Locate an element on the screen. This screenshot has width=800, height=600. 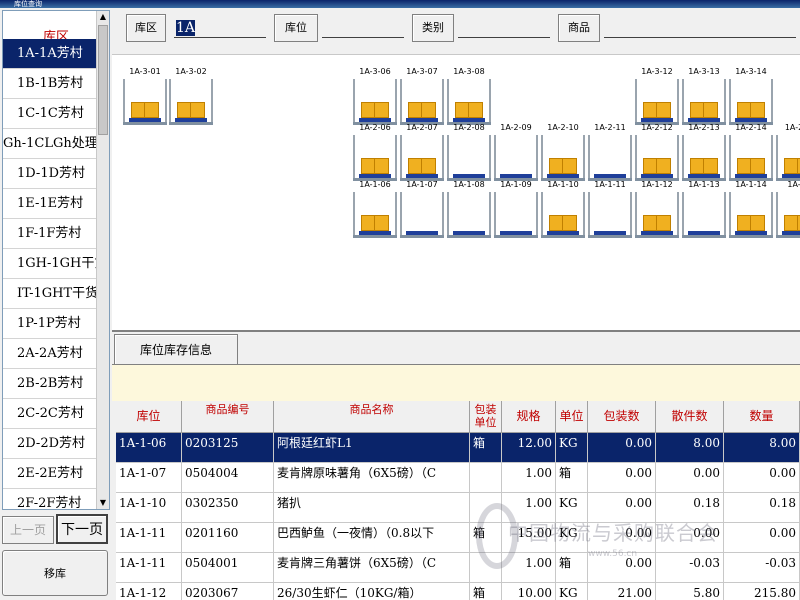
table-cell: 26/30生虾仁（10KG/箱） is located at coordinates (372, 591).